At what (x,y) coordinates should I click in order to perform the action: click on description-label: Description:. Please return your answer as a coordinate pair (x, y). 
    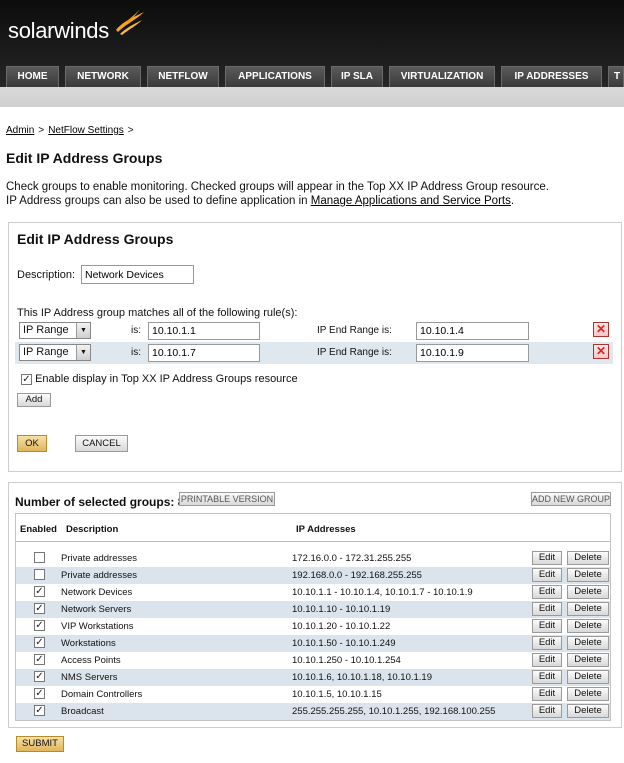
    Looking at the image, I should click on (46, 275).